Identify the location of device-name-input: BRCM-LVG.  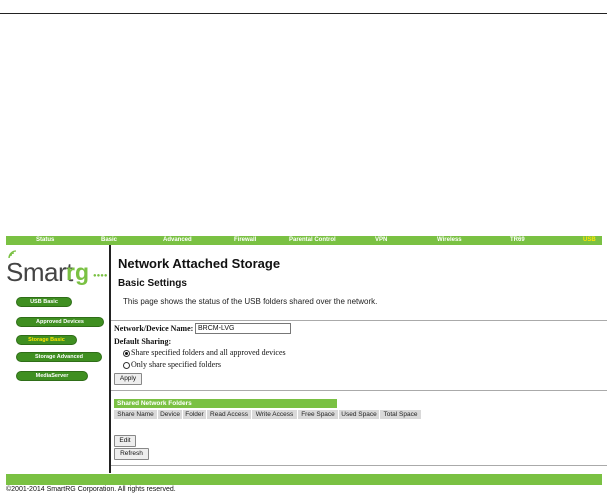
(243, 328).